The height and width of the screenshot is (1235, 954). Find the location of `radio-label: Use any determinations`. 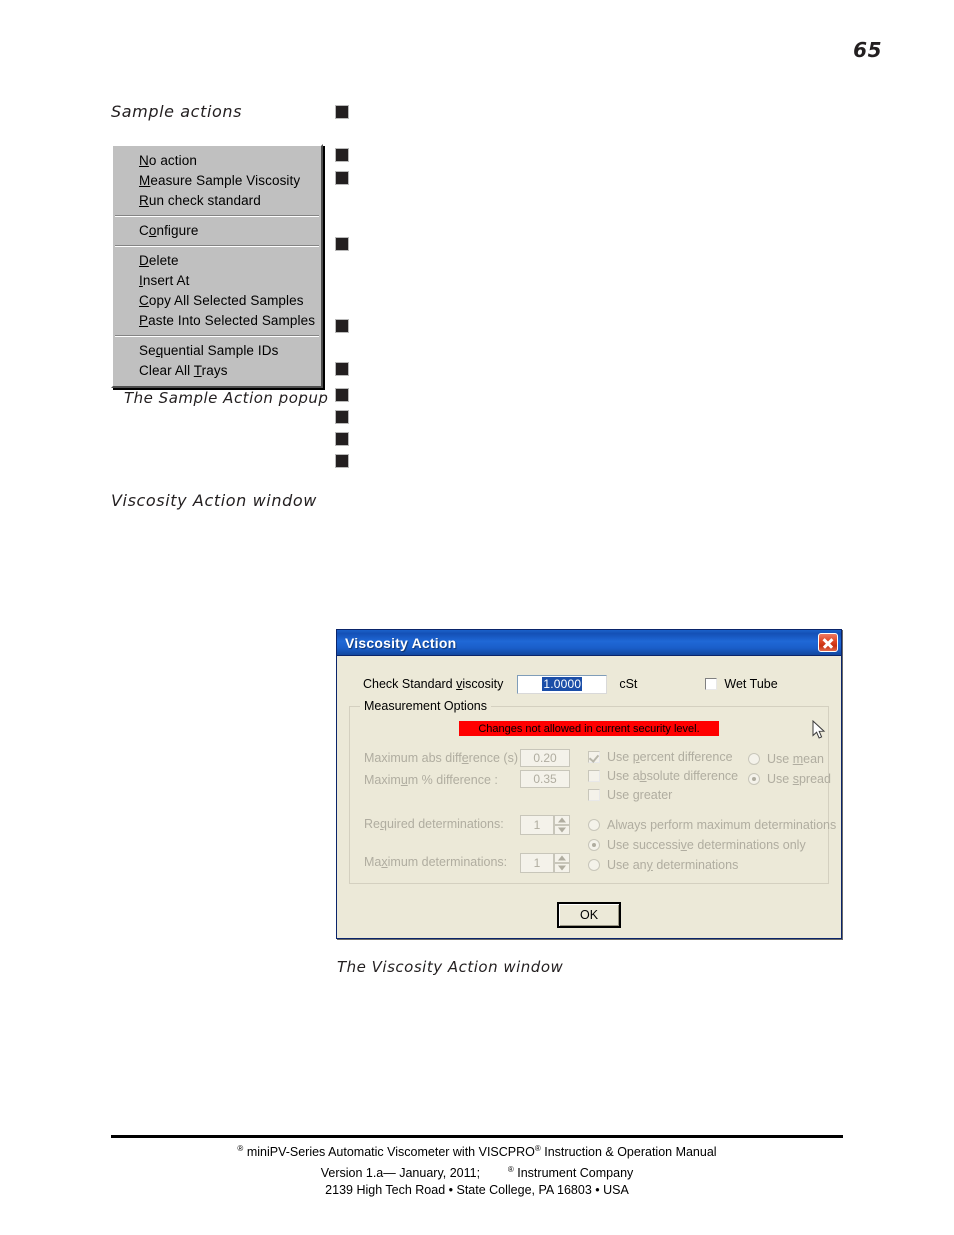

radio-label: Use any determinations is located at coordinates (673, 865).